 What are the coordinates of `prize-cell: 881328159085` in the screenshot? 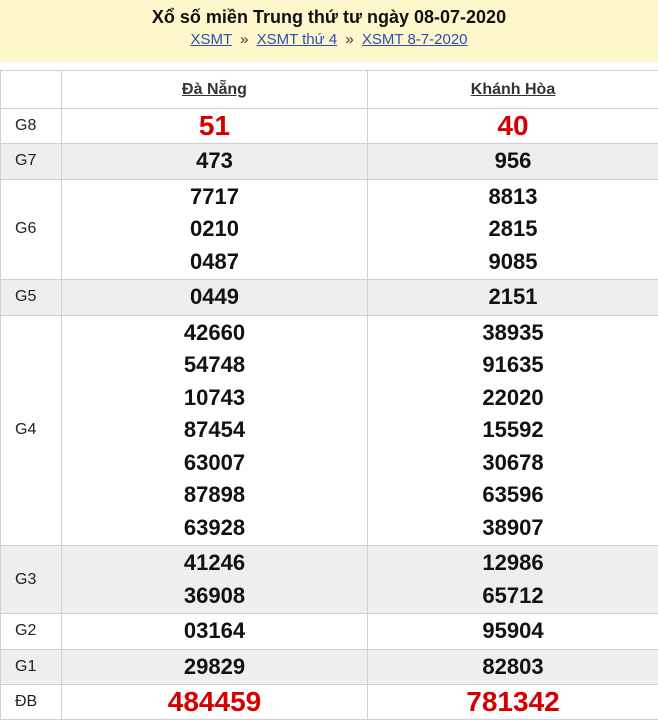 It's located at (513, 229).